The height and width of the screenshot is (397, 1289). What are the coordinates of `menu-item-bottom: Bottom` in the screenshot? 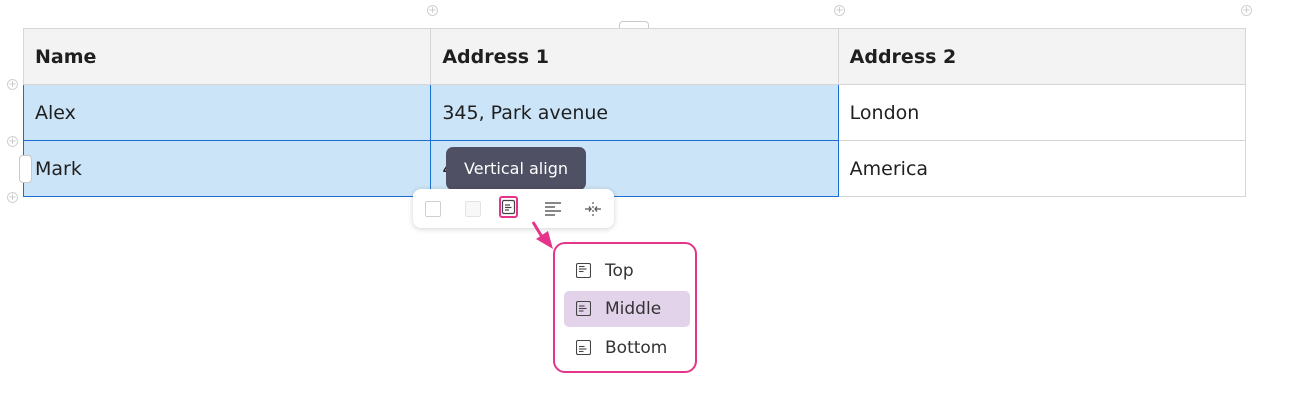 It's located at (627, 348).